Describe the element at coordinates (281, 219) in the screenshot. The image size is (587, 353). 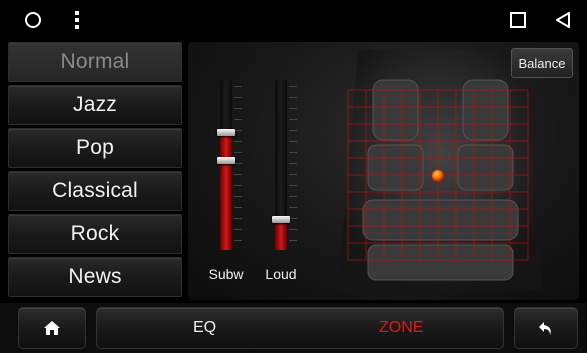
I see `loudness-knob` at that location.